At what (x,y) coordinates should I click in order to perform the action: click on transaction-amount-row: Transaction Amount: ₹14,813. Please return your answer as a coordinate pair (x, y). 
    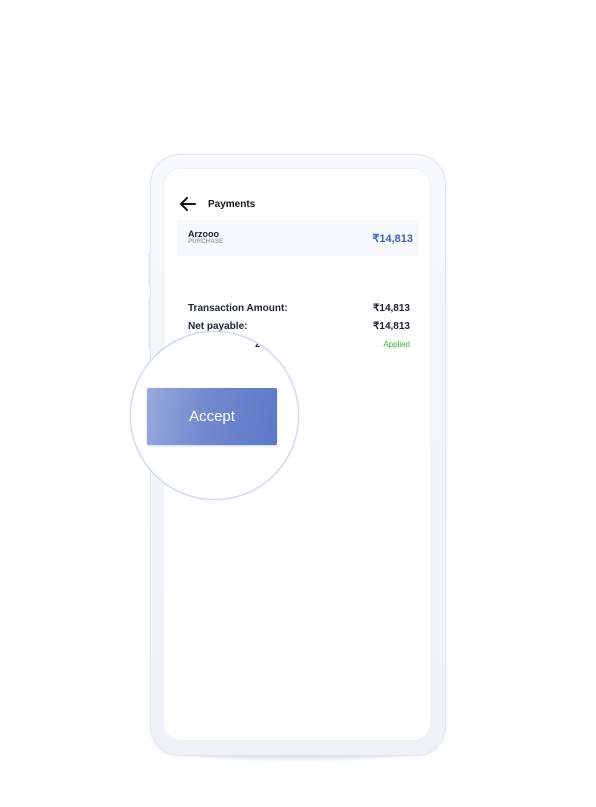
    Looking at the image, I should click on (299, 310).